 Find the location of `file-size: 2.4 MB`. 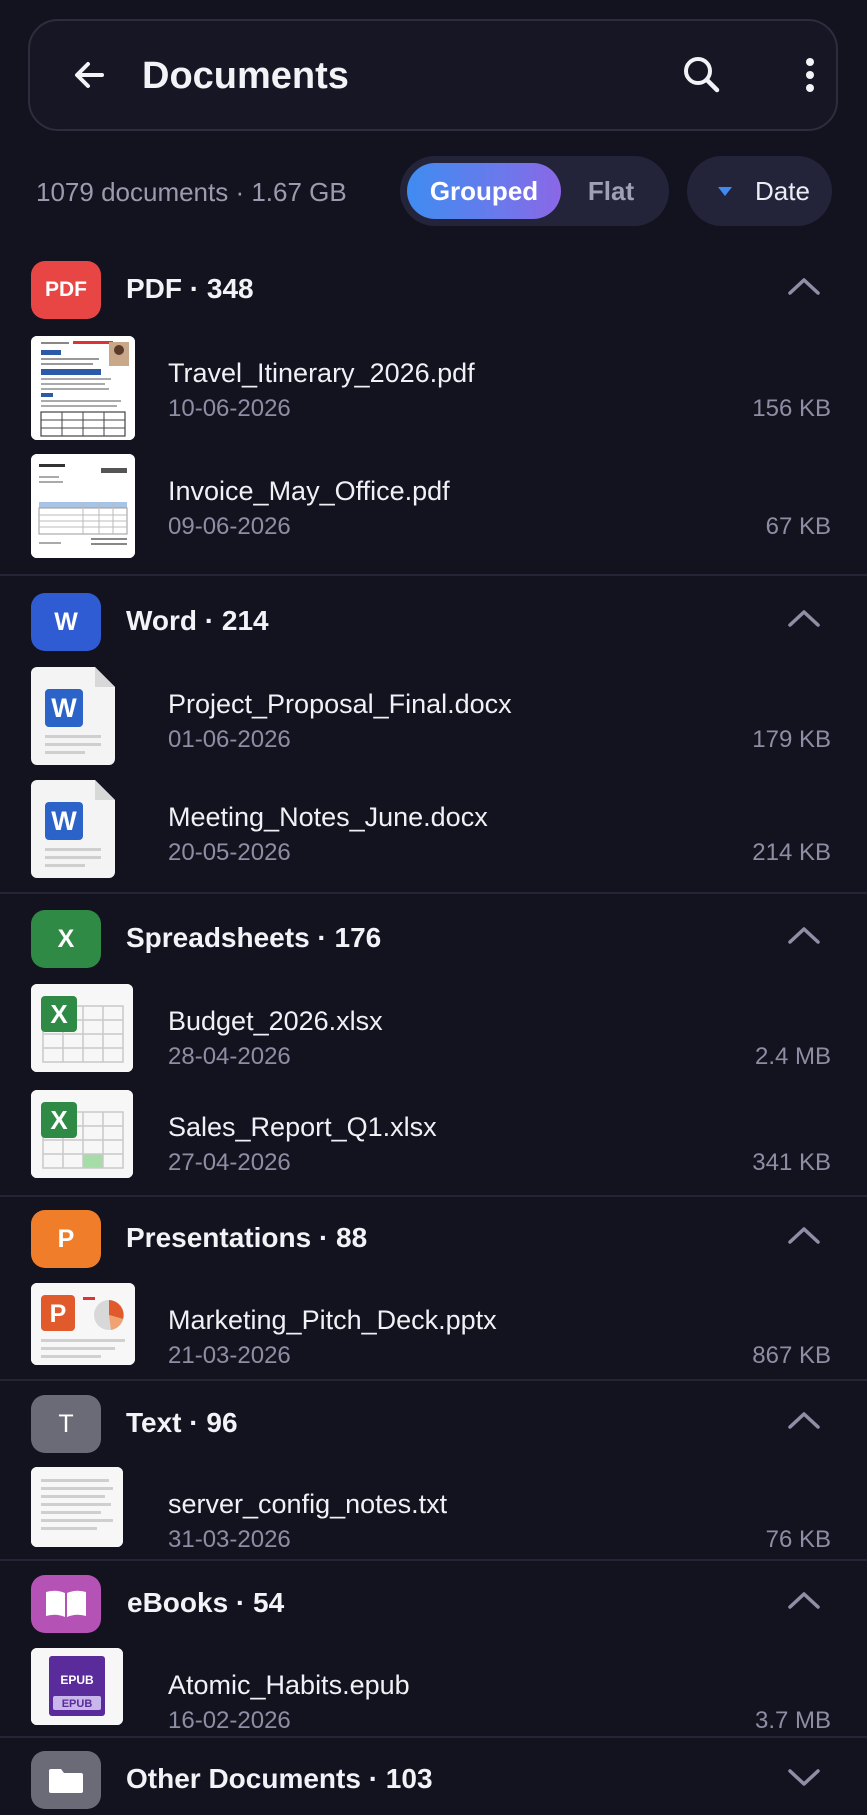

file-size: 2.4 MB is located at coordinates (792, 1056).